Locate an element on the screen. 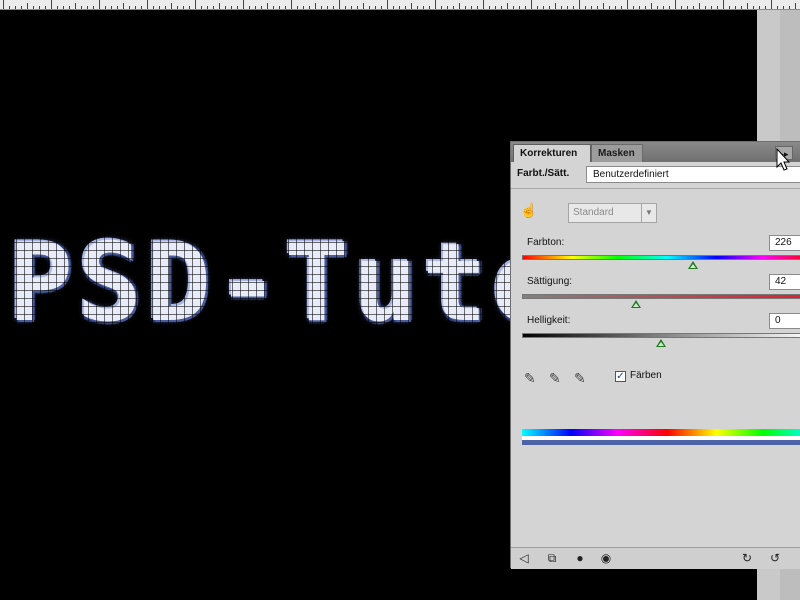 The height and width of the screenshot is (600, 800). back-arrow-icon: ◁ is located at coordinates (524, 558).